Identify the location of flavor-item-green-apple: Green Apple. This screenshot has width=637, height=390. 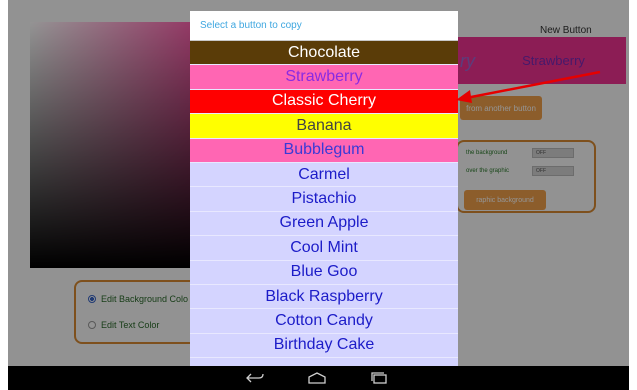
(324, 224).